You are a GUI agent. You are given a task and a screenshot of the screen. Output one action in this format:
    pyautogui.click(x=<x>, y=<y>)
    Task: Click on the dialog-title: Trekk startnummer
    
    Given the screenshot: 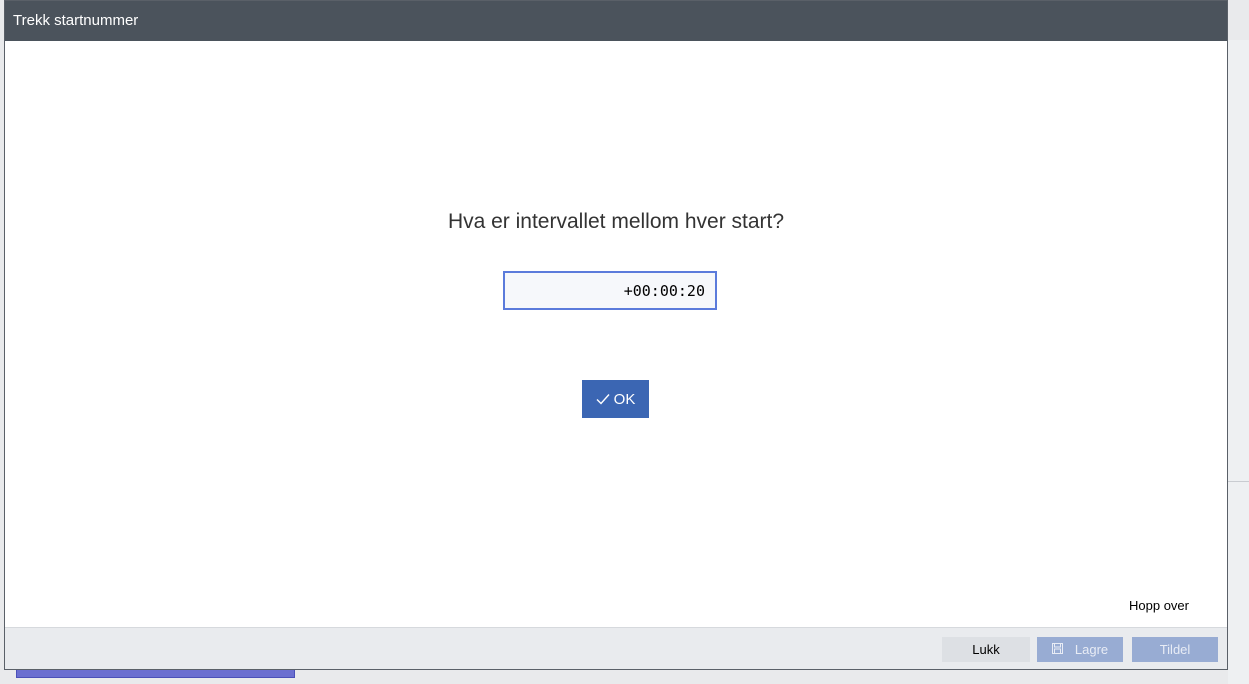 What is the action you would take?
    pyautogui.click(x=616, y=21)
    